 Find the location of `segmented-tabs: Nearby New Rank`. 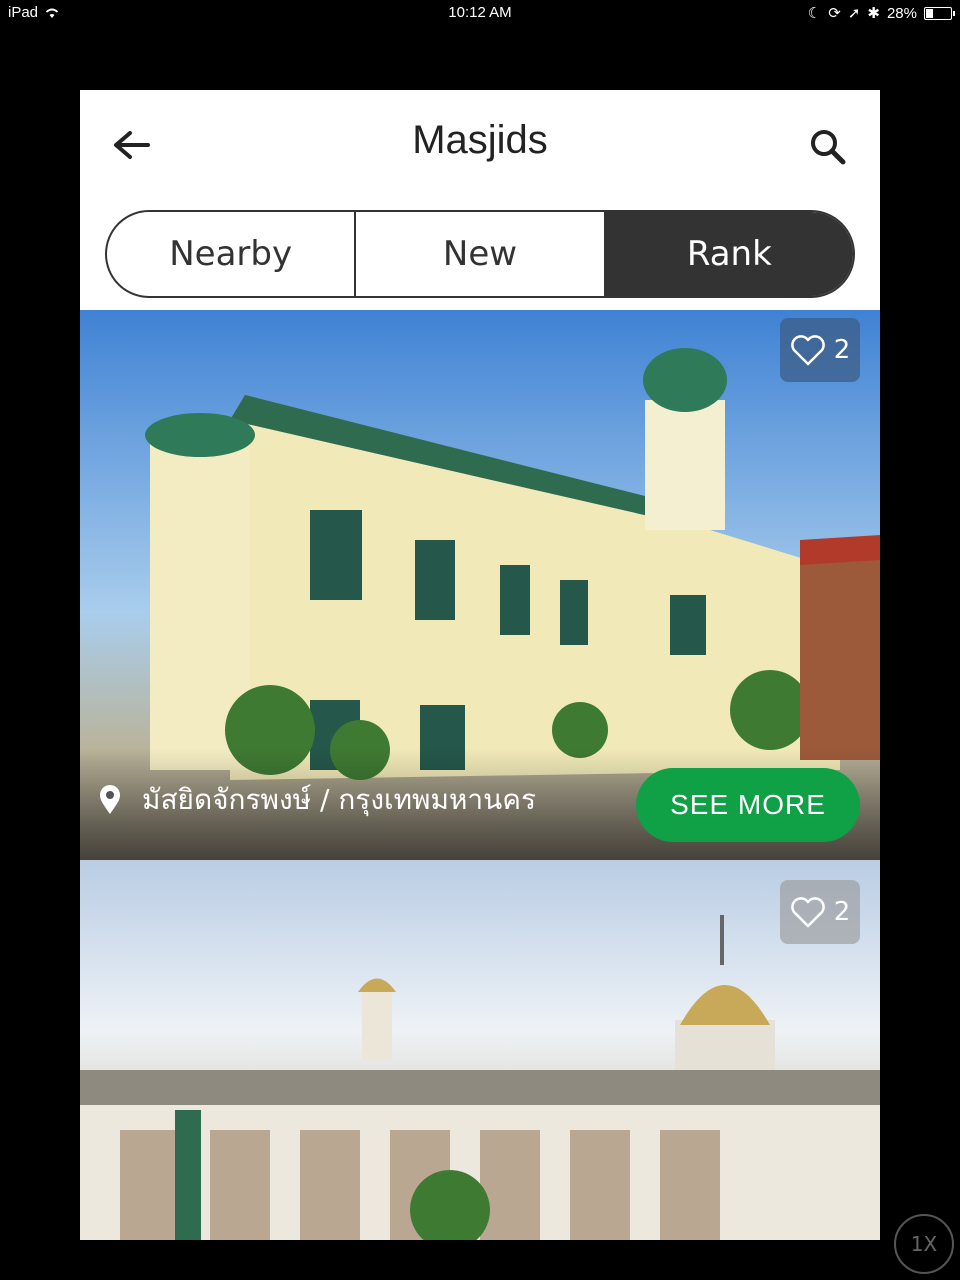

segmented-tabs: Nearby New Rank is located at coordinates (480, 254).